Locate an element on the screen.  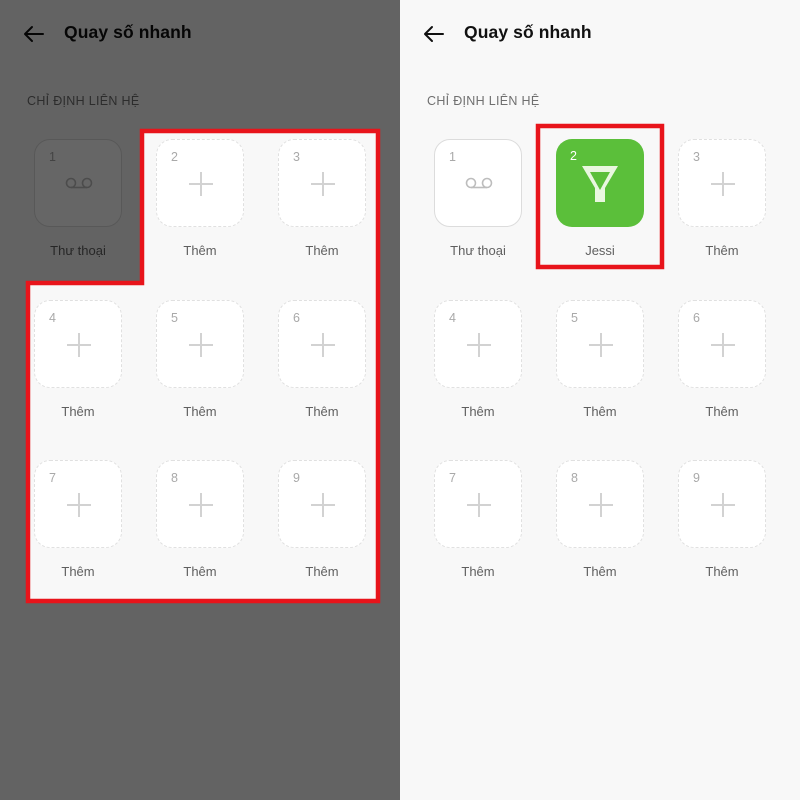
left-header: Quay số nhanh is located at coordinates (200, 35).